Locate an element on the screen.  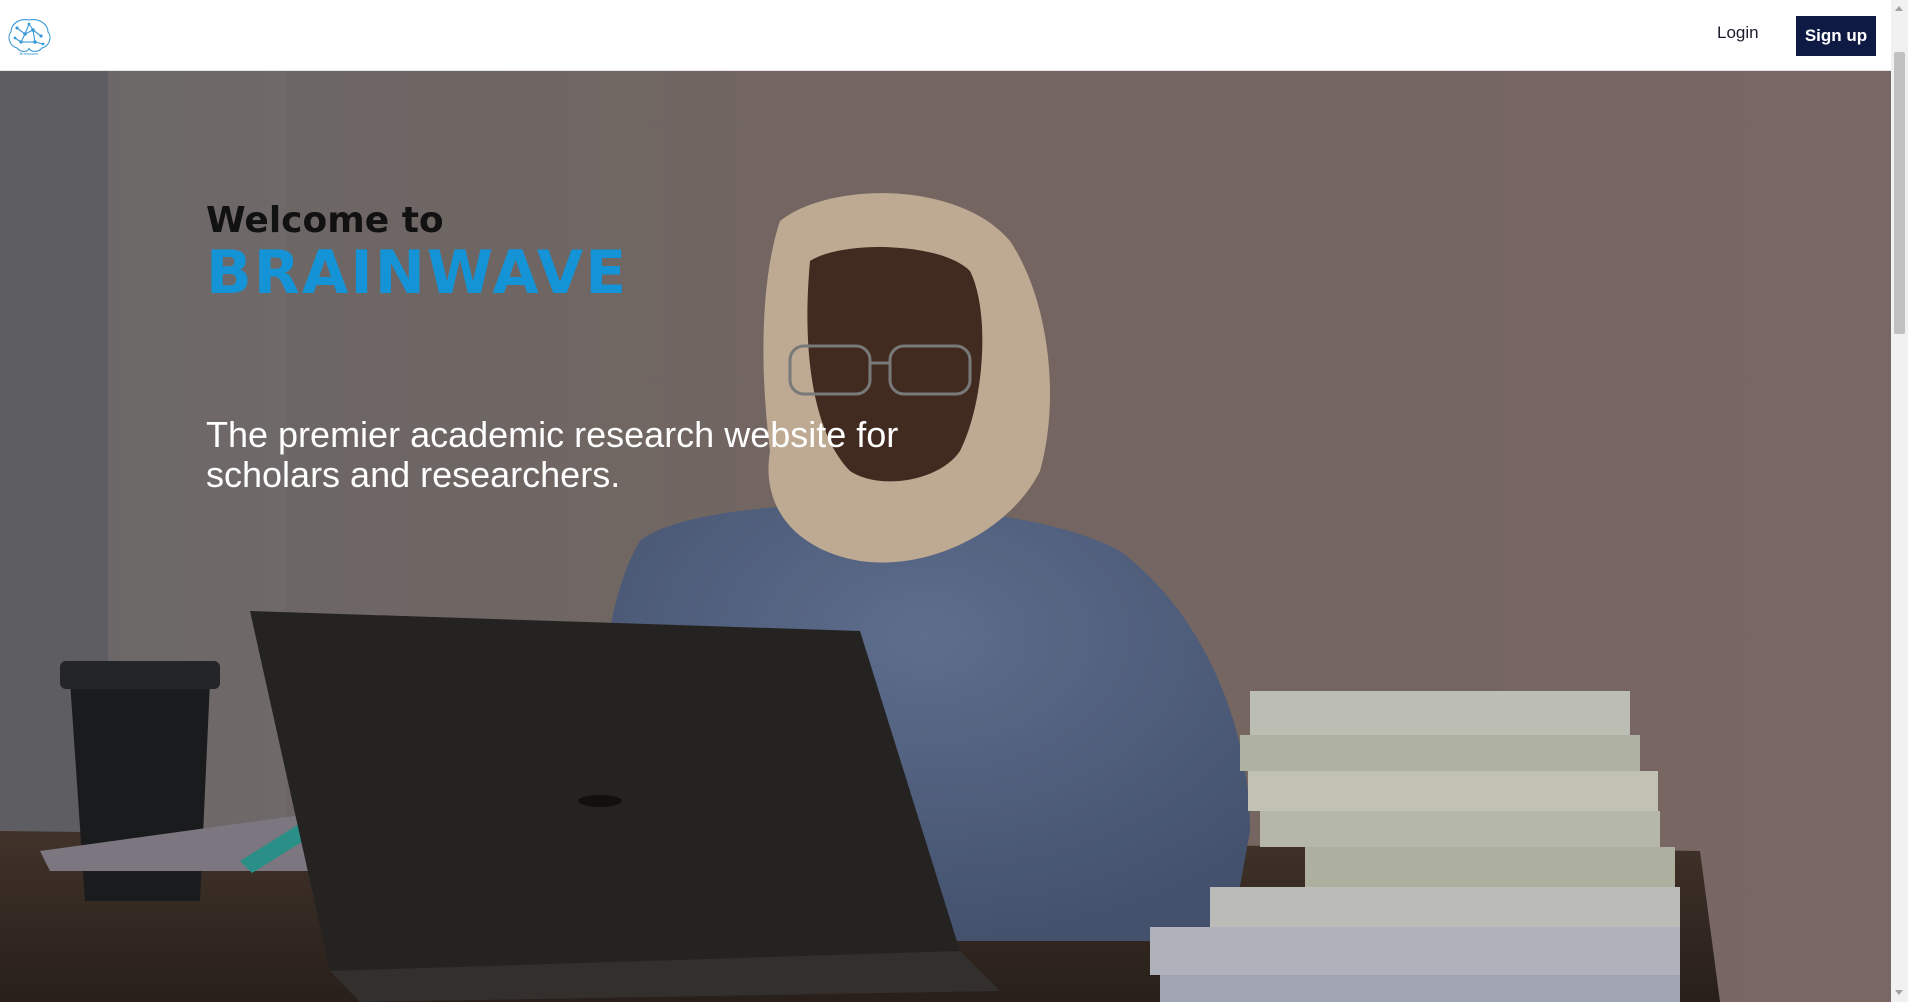
hero-heading: Welcome to BRAINWAVE is located at coordinates (586, 254).